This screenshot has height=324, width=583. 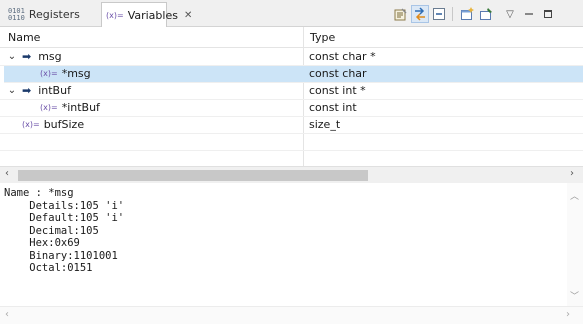 What do you see at coordinates (338, 73) in the screenshot?
I see `variable-type: const char` at bounding box center [338, 73].